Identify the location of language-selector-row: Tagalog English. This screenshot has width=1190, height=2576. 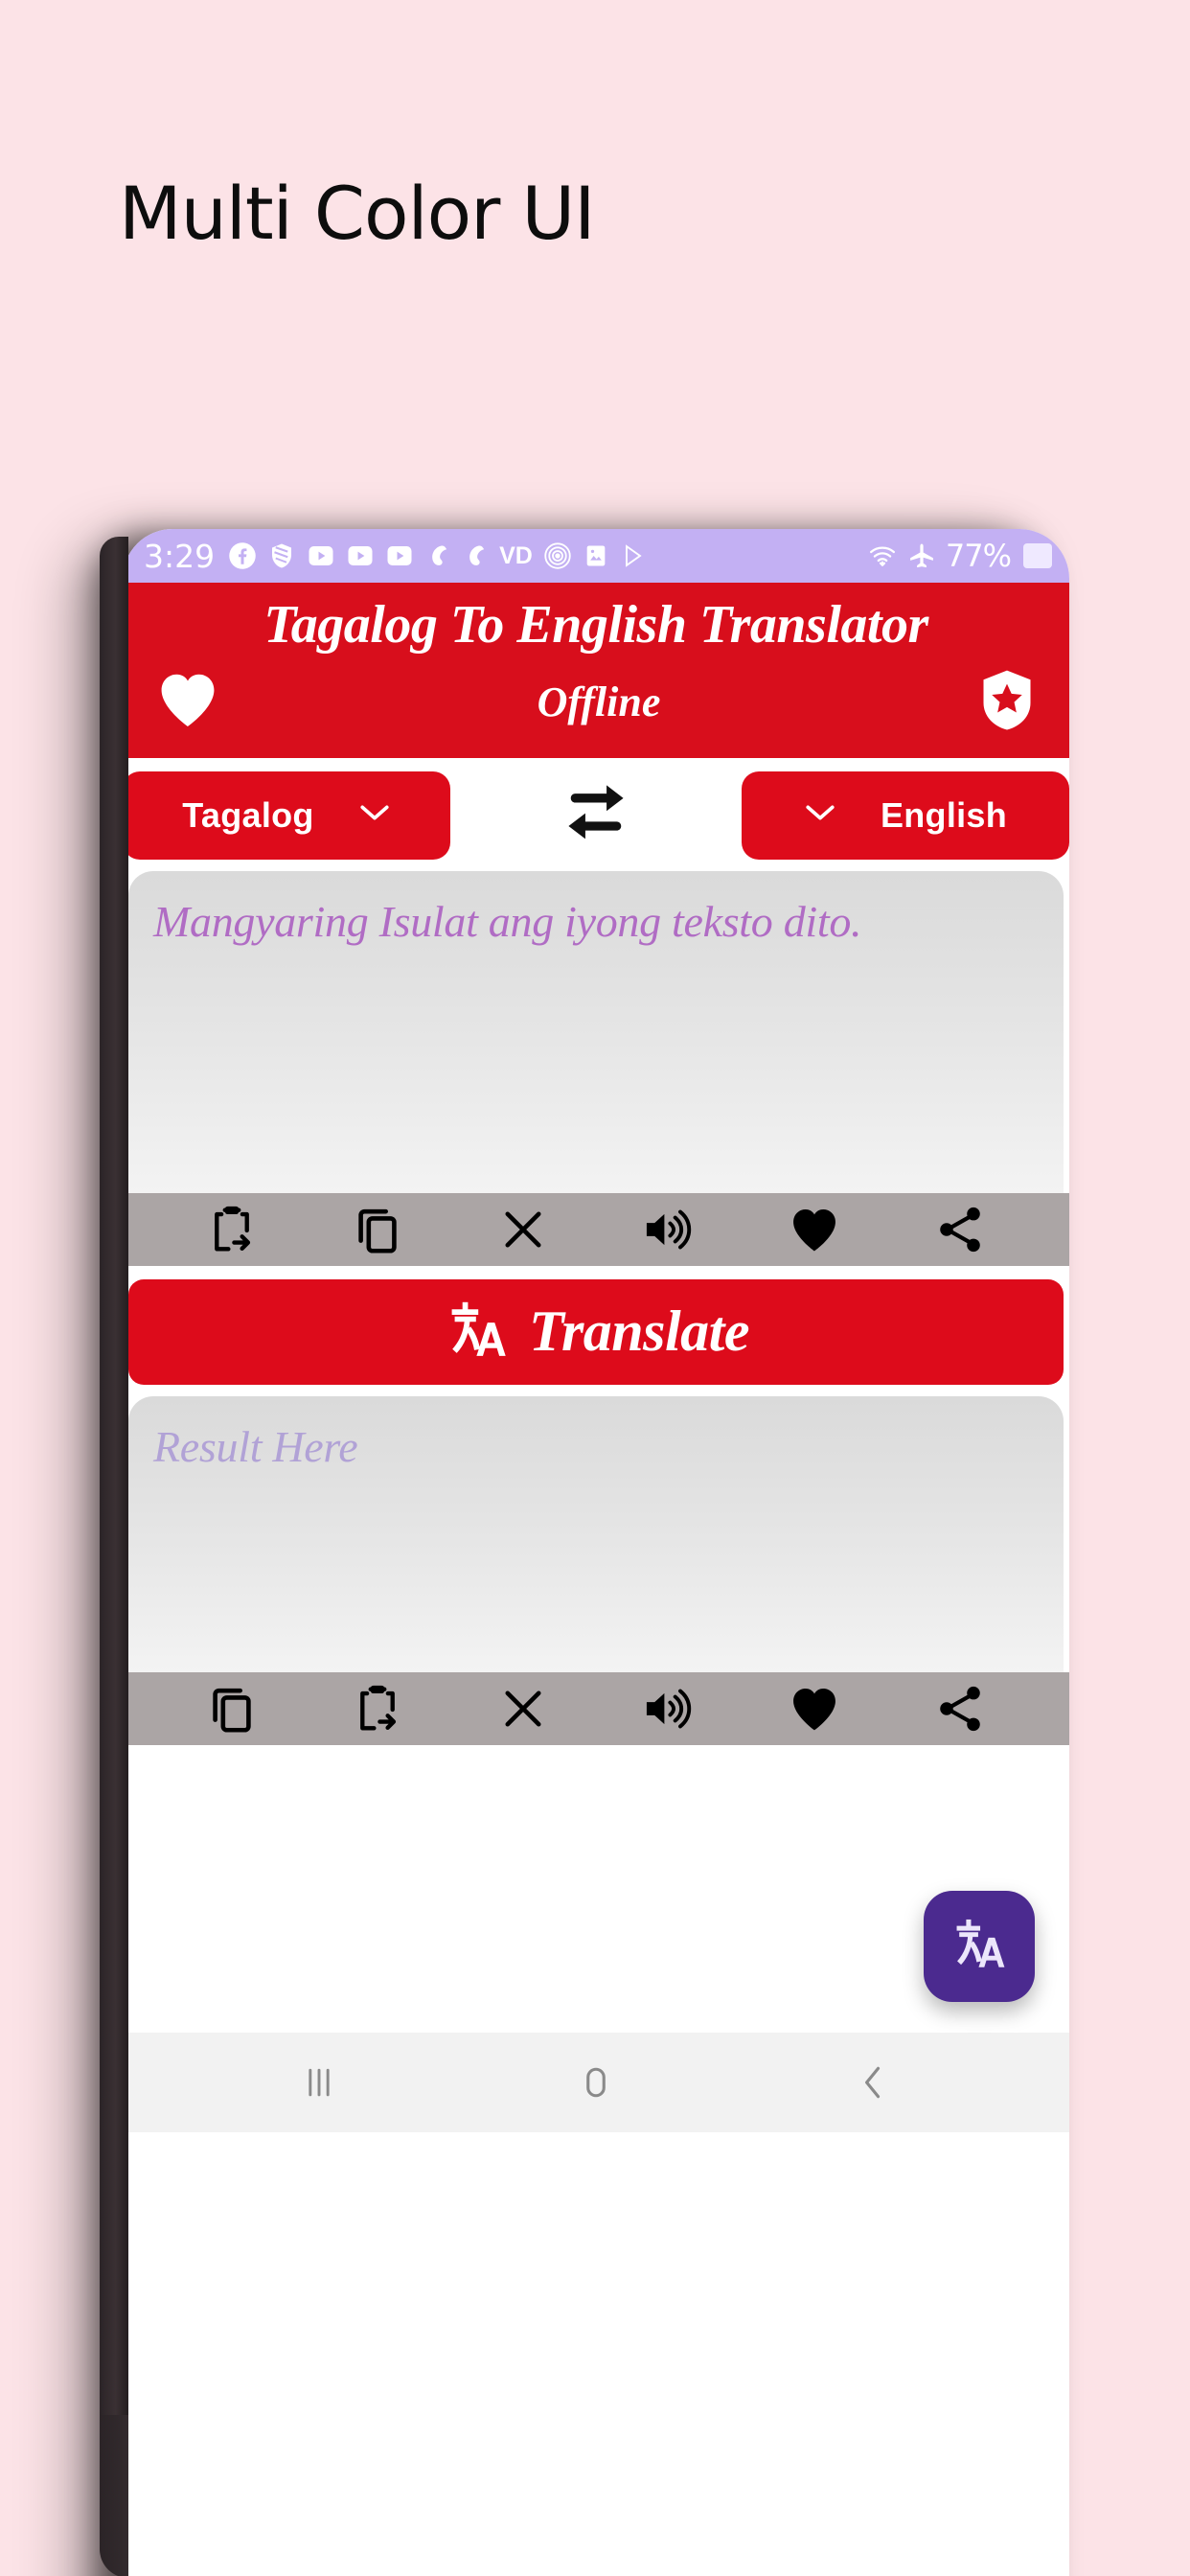
(596, 814).